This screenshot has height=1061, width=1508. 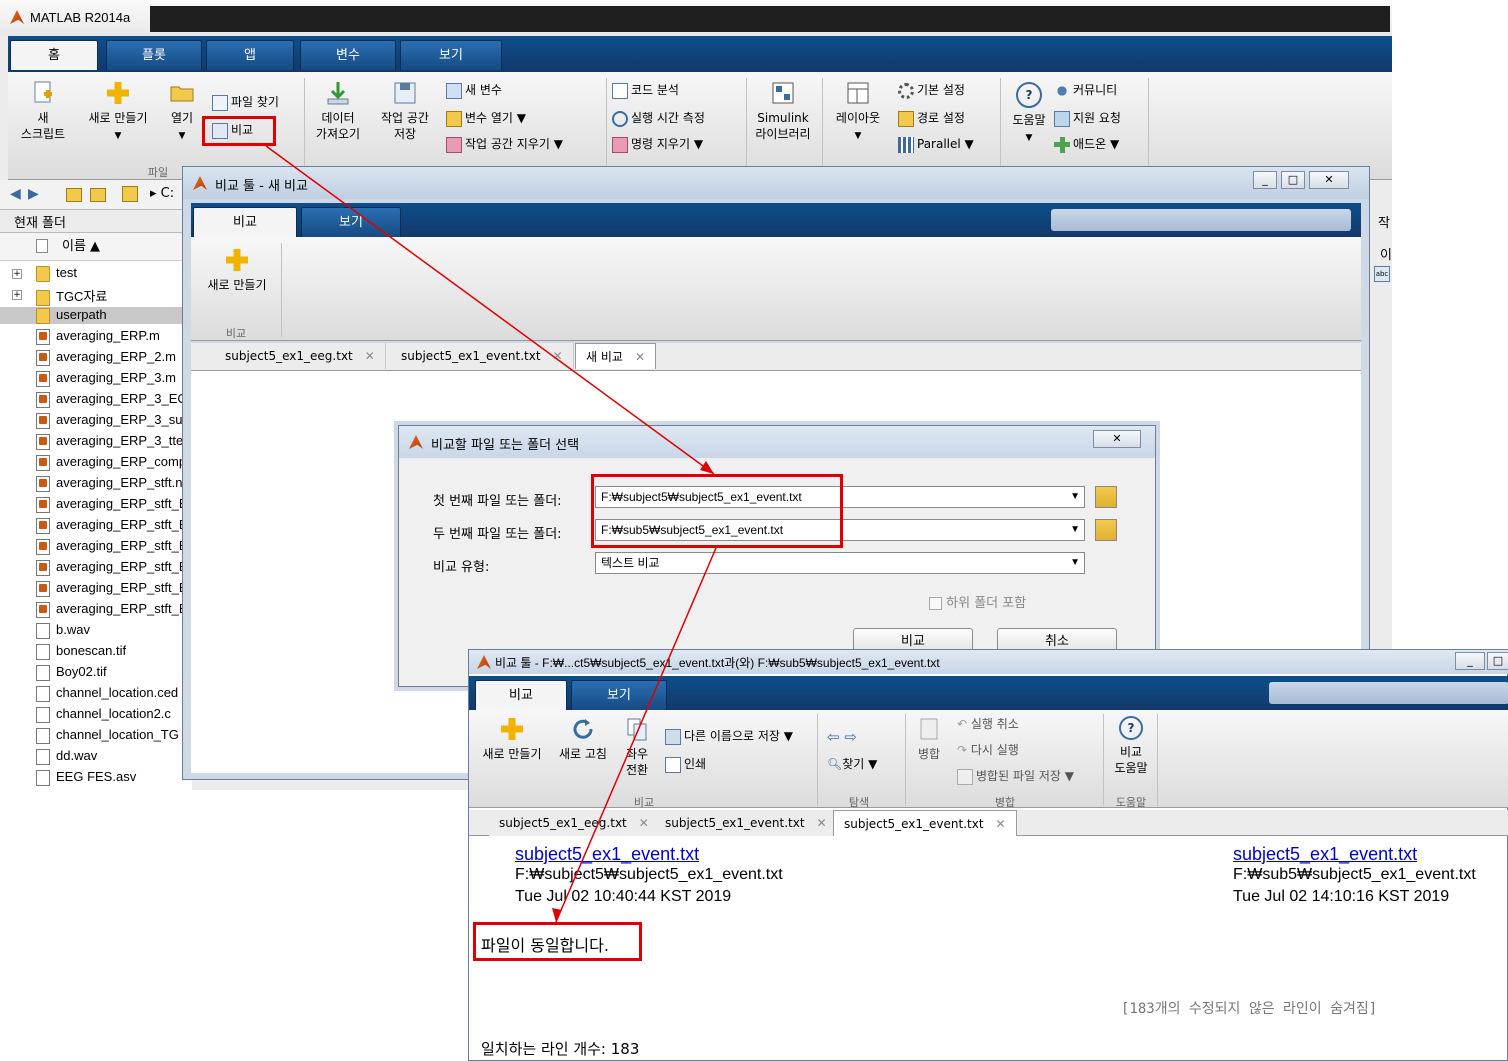 What do you see at coordinates (636, 735) in the screenshot?
I see `arrow-dialog-to-result` at bounding box center [636, 735].